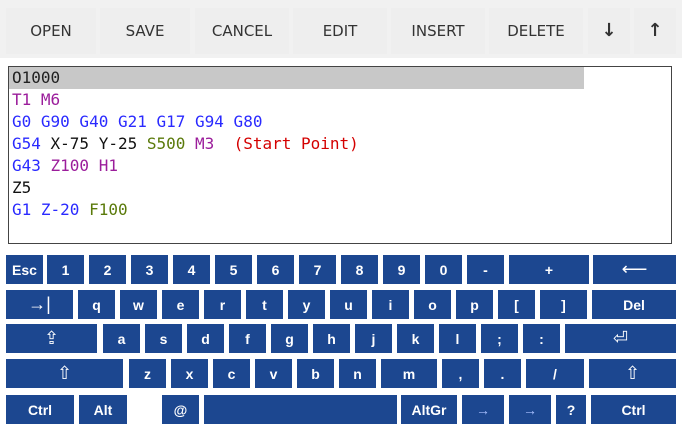 Image resolution: width=682 pixels, height=430 pixels. I want to click on code-line: G1 Z-20 F100, so click(68, 210).